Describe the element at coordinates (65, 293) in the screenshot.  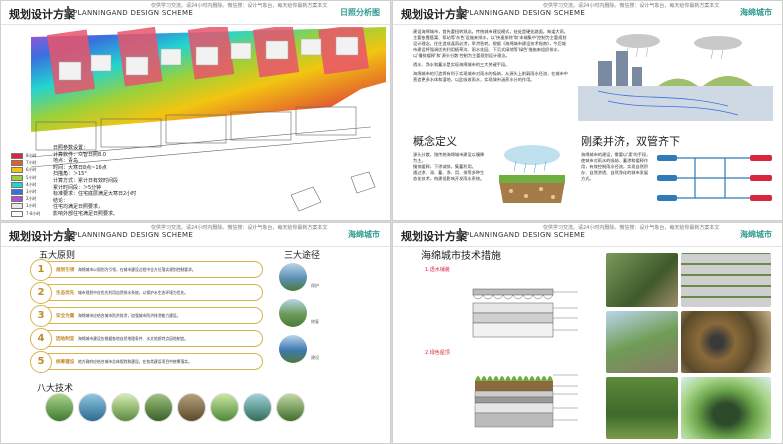
I see `principle-name: 生态优先` at that location.